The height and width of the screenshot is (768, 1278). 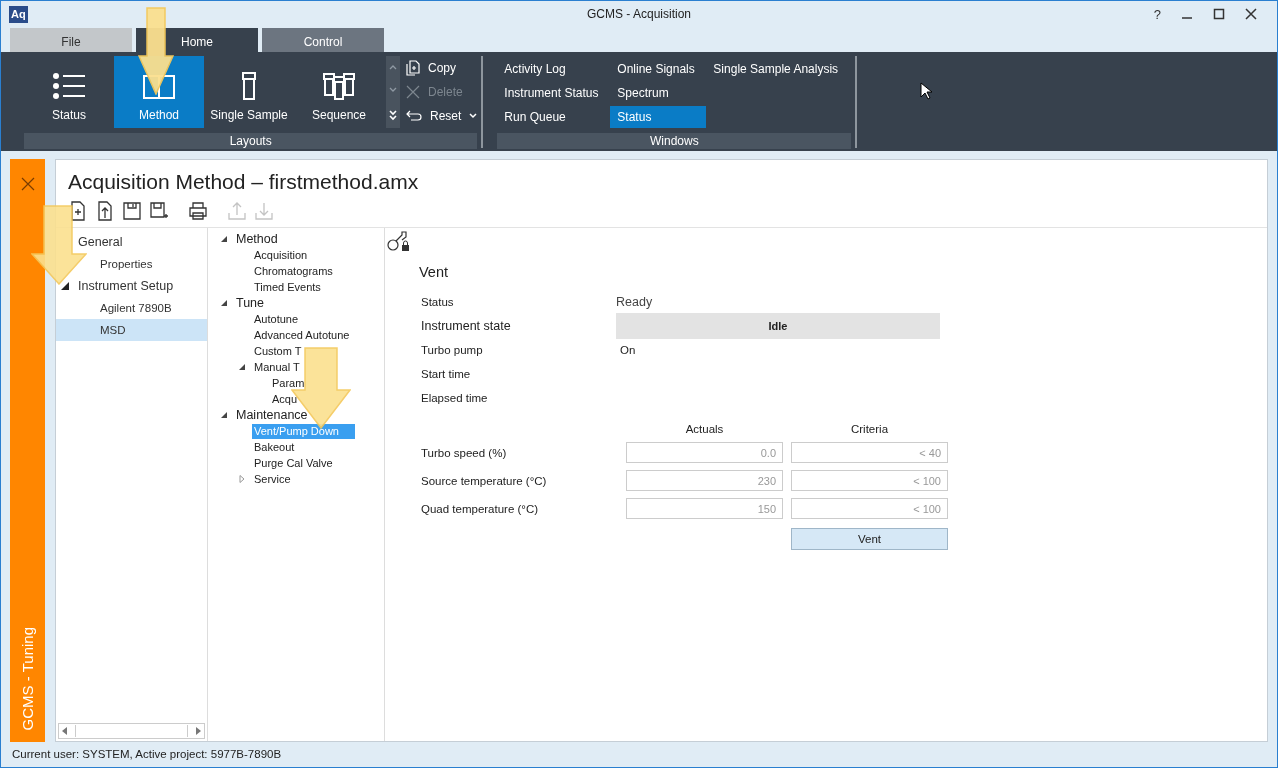 What do you see at coordinates (69, 86) in the screenshot?
I see `list-icon` at bounding box center [69, 86].